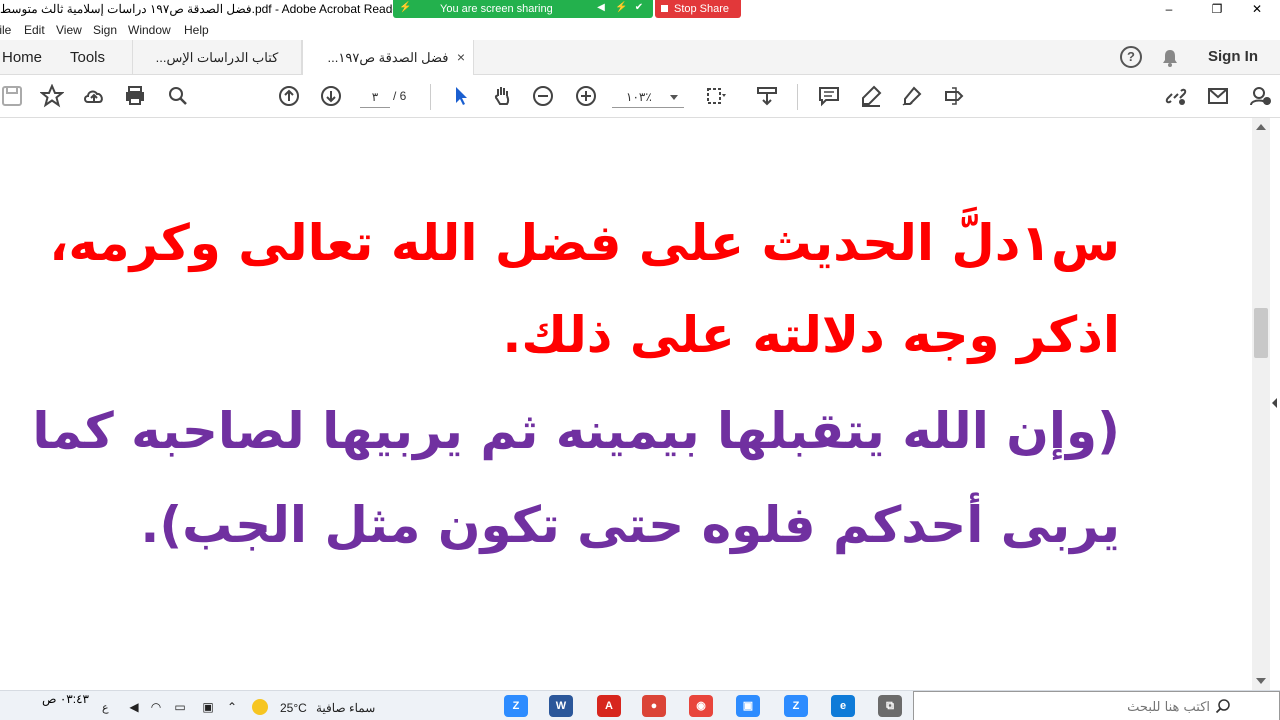  What do you see at coordinates (543, 96) in the screenshot?
I see `zoom-out-icon` at bounding box center [543, 96].